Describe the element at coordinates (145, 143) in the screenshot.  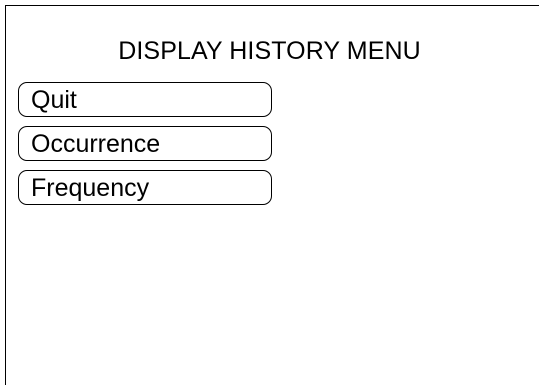
I see `occurrence-button: Occurrence` at that location.